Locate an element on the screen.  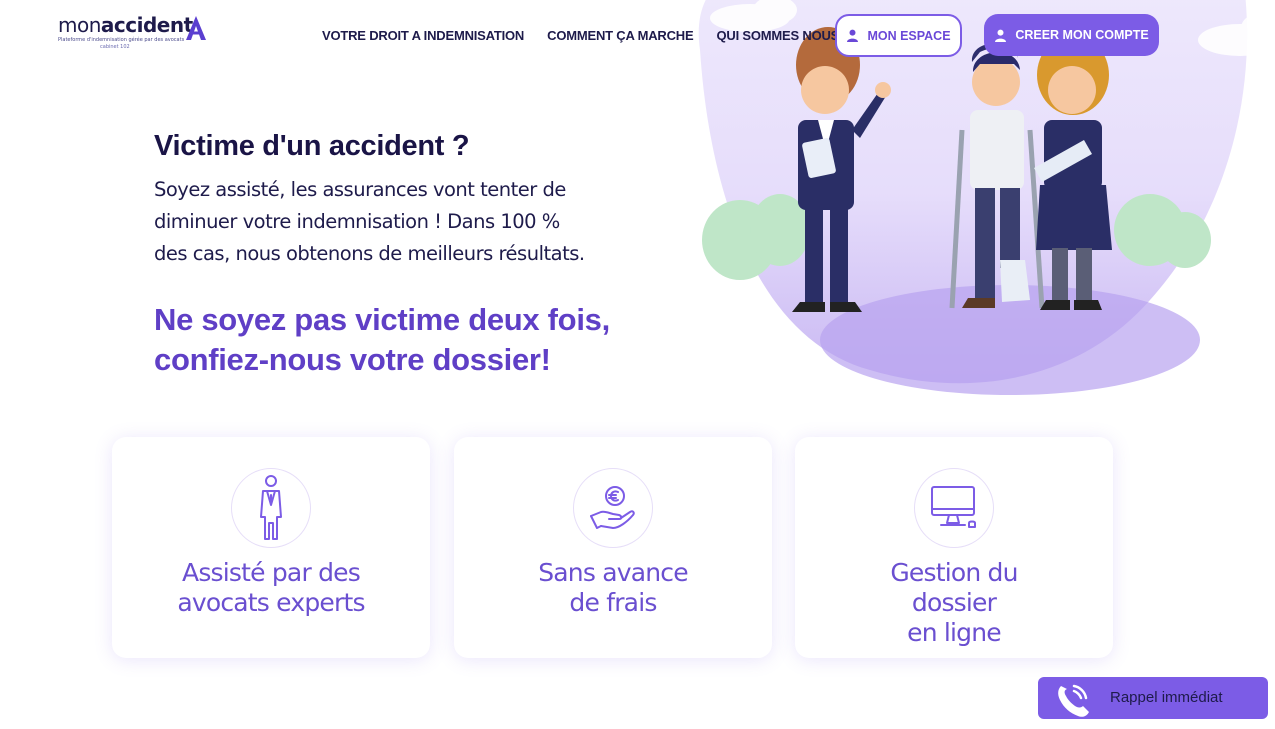
feature-card-frais: Sans avance de frais is located at coordinates (613, 547).